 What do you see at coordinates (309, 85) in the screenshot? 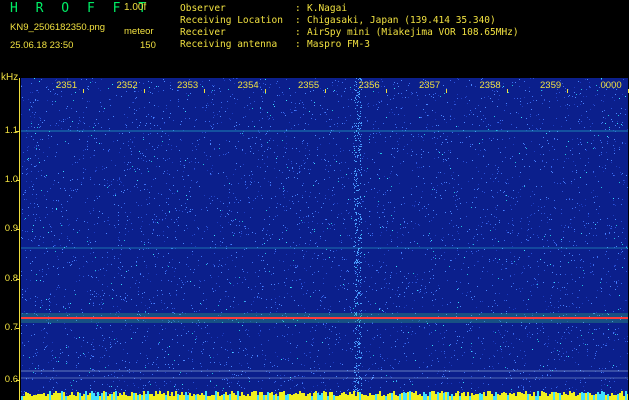
I see `x-tick-label: 2355` at bounding box center [309, 85].